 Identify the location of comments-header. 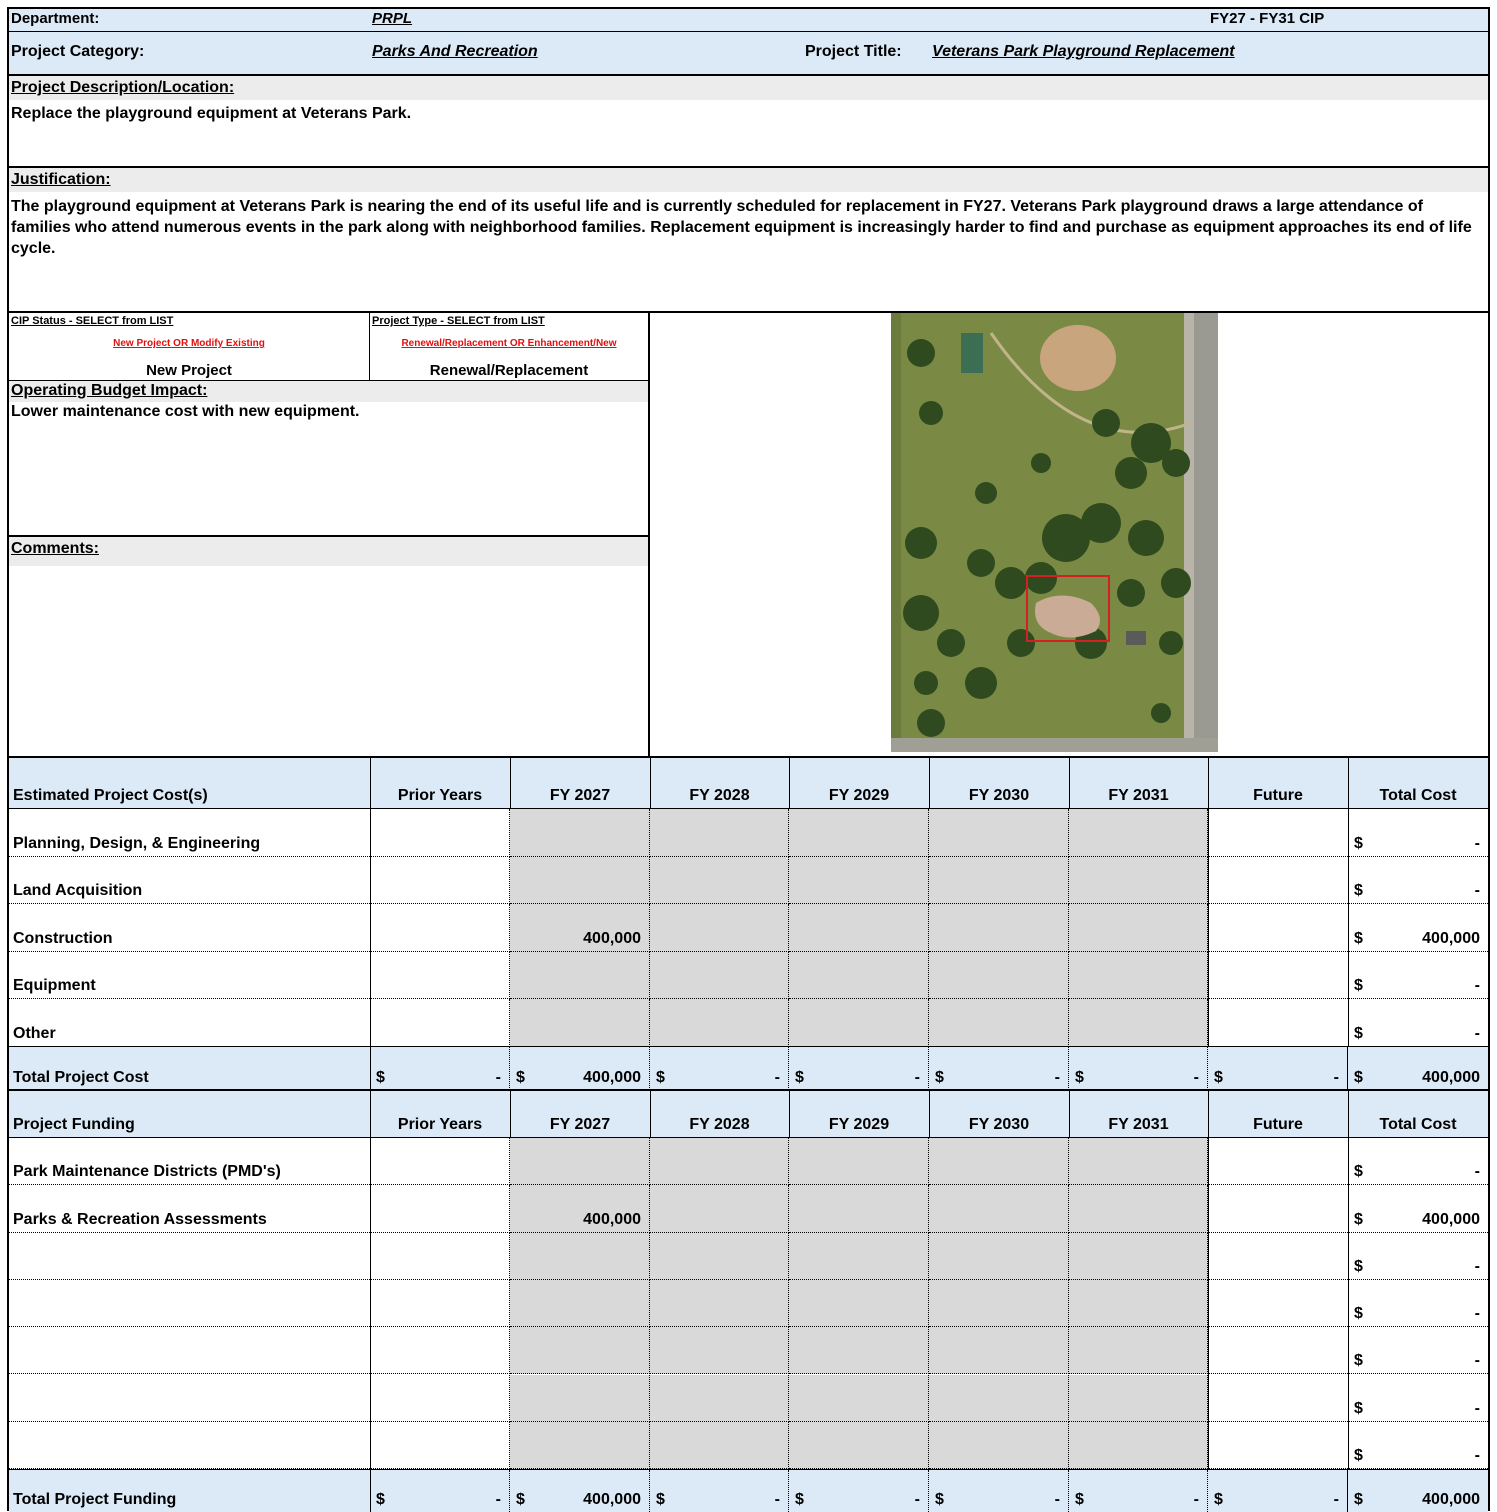
(328, 551).